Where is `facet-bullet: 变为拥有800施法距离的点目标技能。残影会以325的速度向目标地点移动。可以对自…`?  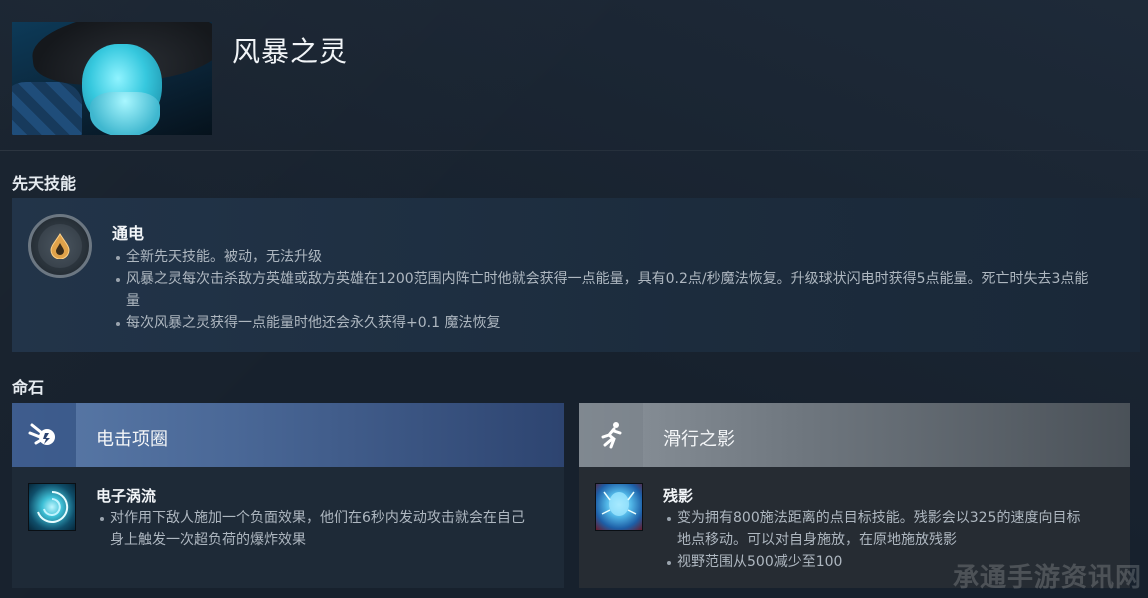 facet-bullet: 变为拥有800施法距离的点目标技能。残影会以325的速度向目标地点移动。可以对自… is located at coordinates (875, 529).